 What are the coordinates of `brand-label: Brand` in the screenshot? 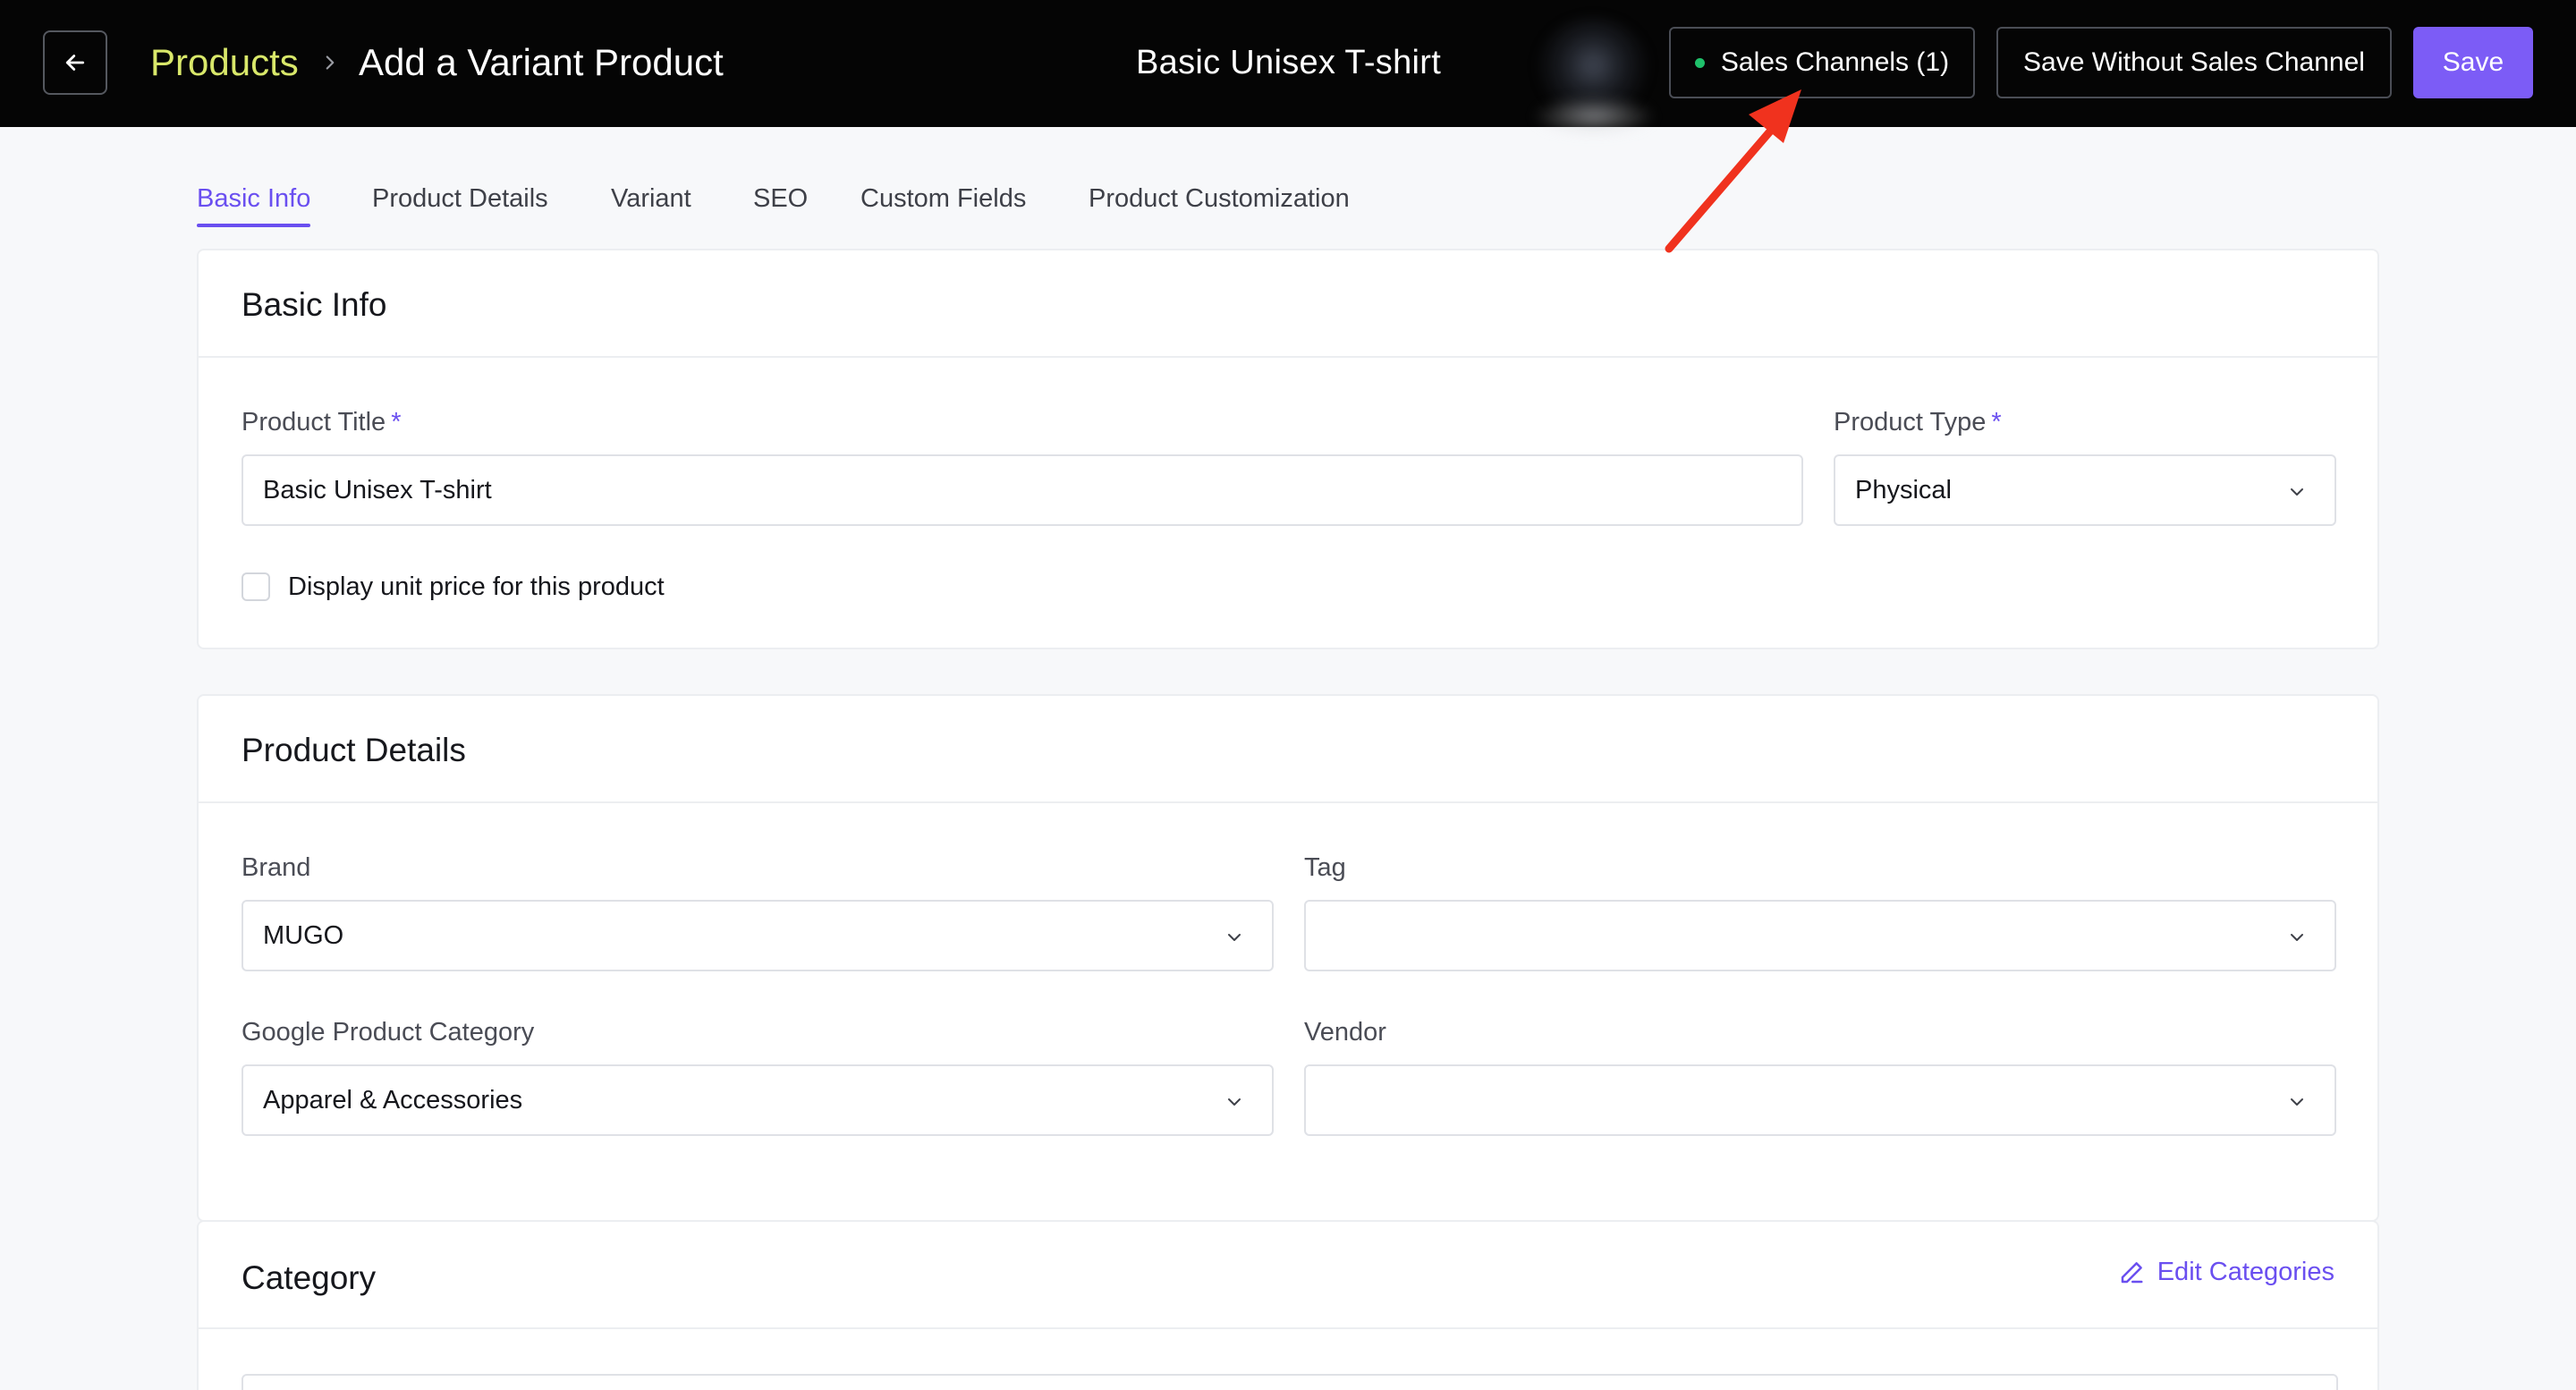 It's located at (276, 867).